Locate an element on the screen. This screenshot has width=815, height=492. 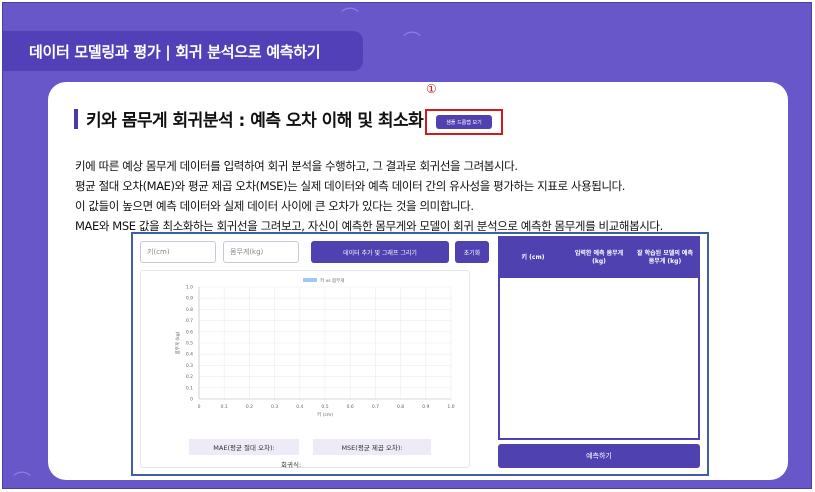
annotation-marker: ① is located at coordinates (431, 89).